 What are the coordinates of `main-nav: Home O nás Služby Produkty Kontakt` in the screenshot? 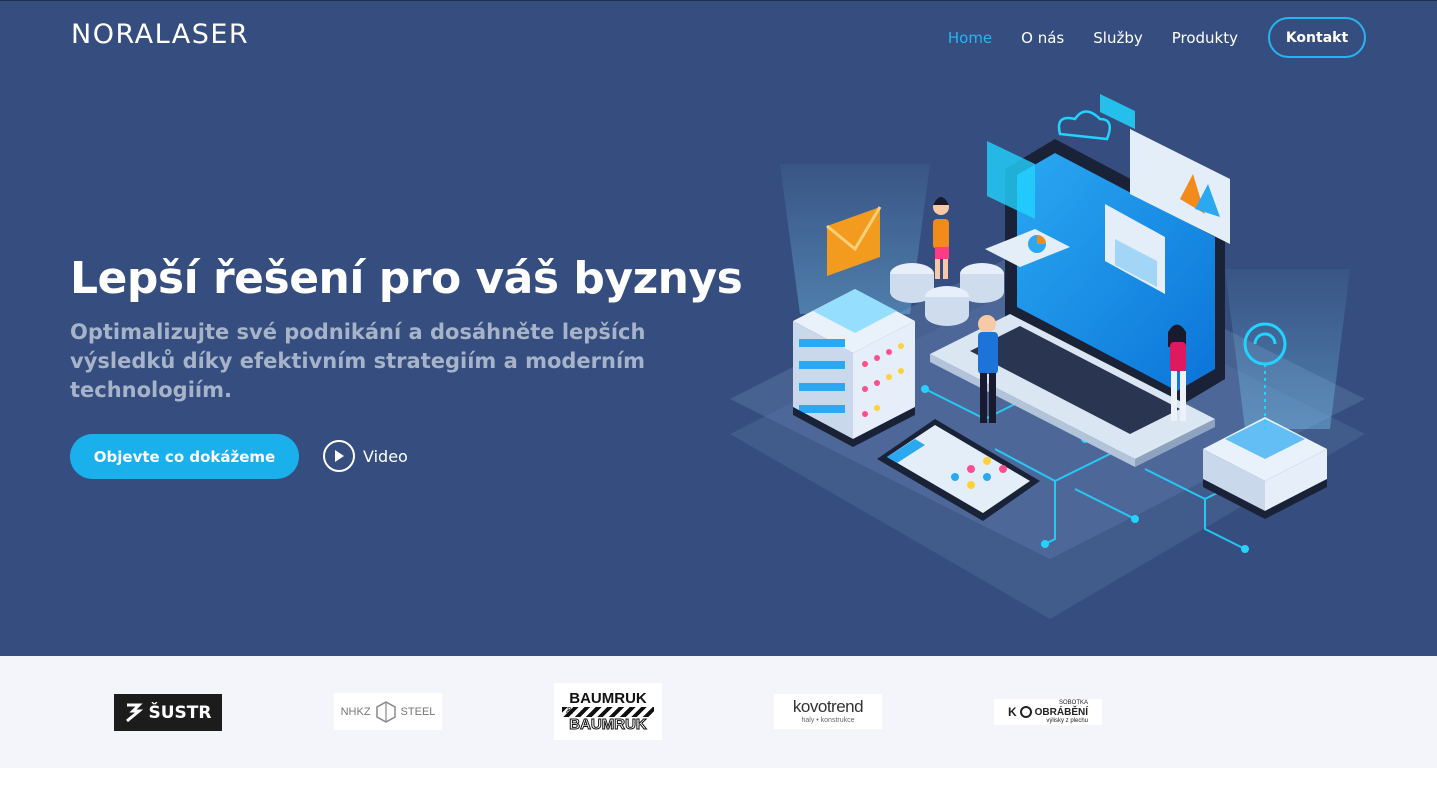 It's located at (1142, 37).